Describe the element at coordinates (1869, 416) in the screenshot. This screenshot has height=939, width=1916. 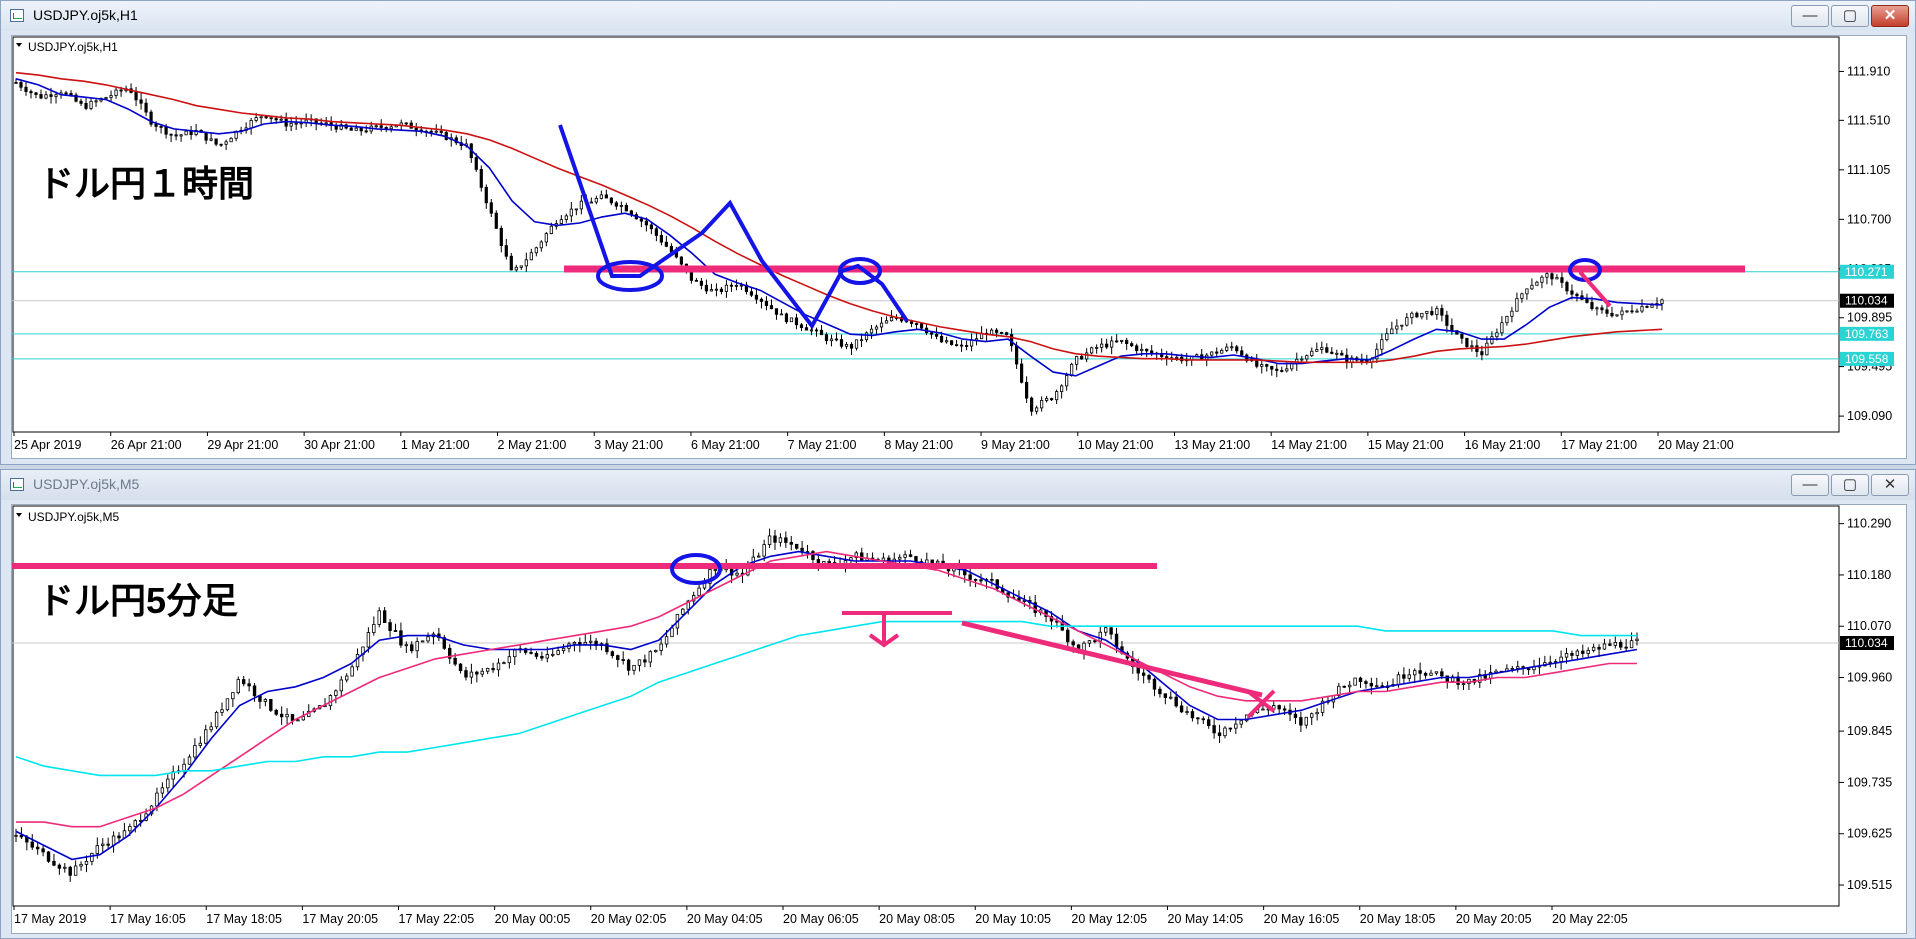
I see `y-tick-label: 109.090` at that location.